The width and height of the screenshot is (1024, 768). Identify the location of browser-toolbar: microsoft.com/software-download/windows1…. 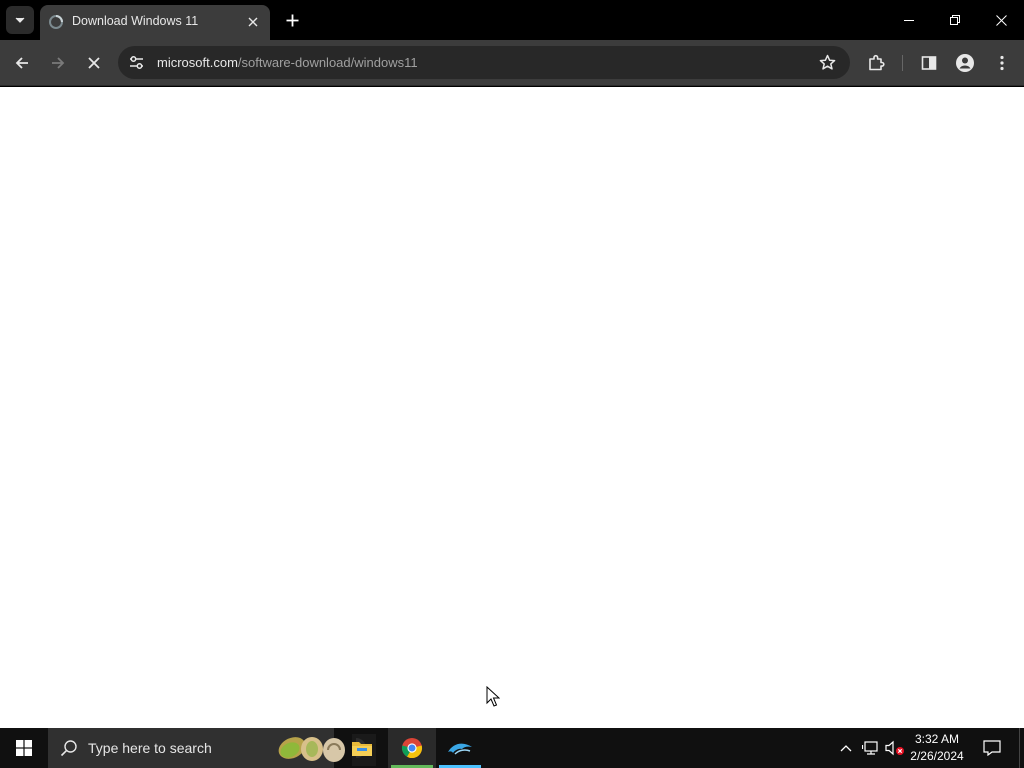
(512, 63).